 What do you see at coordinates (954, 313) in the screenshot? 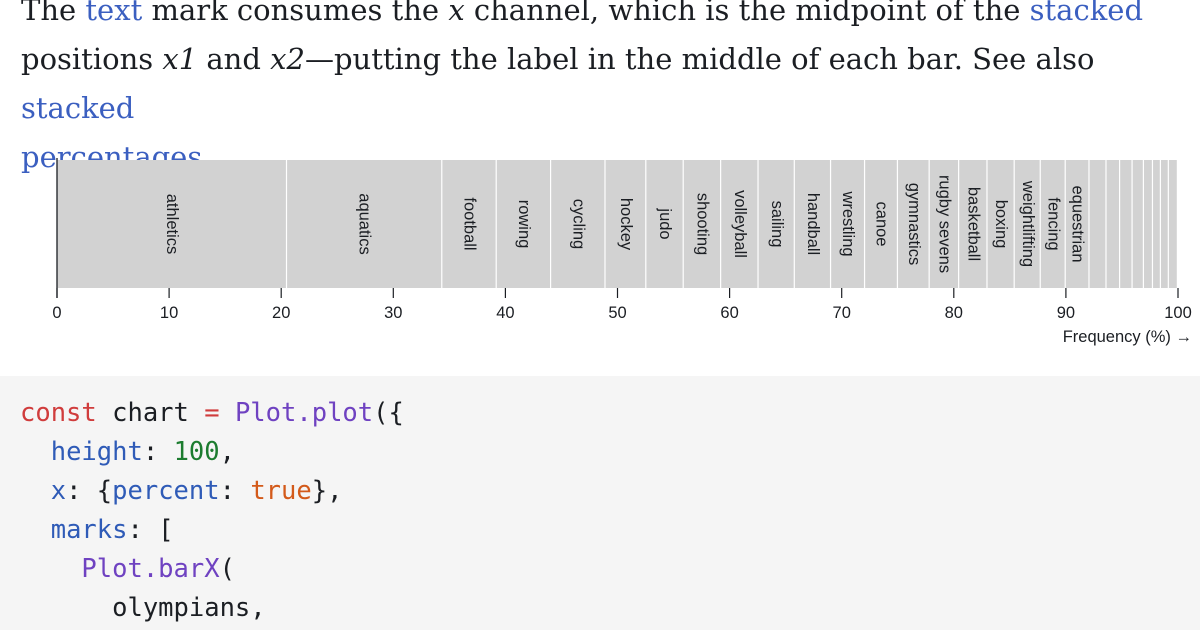
I see `x-tick-label: 80` at bounding box center [954, 313].